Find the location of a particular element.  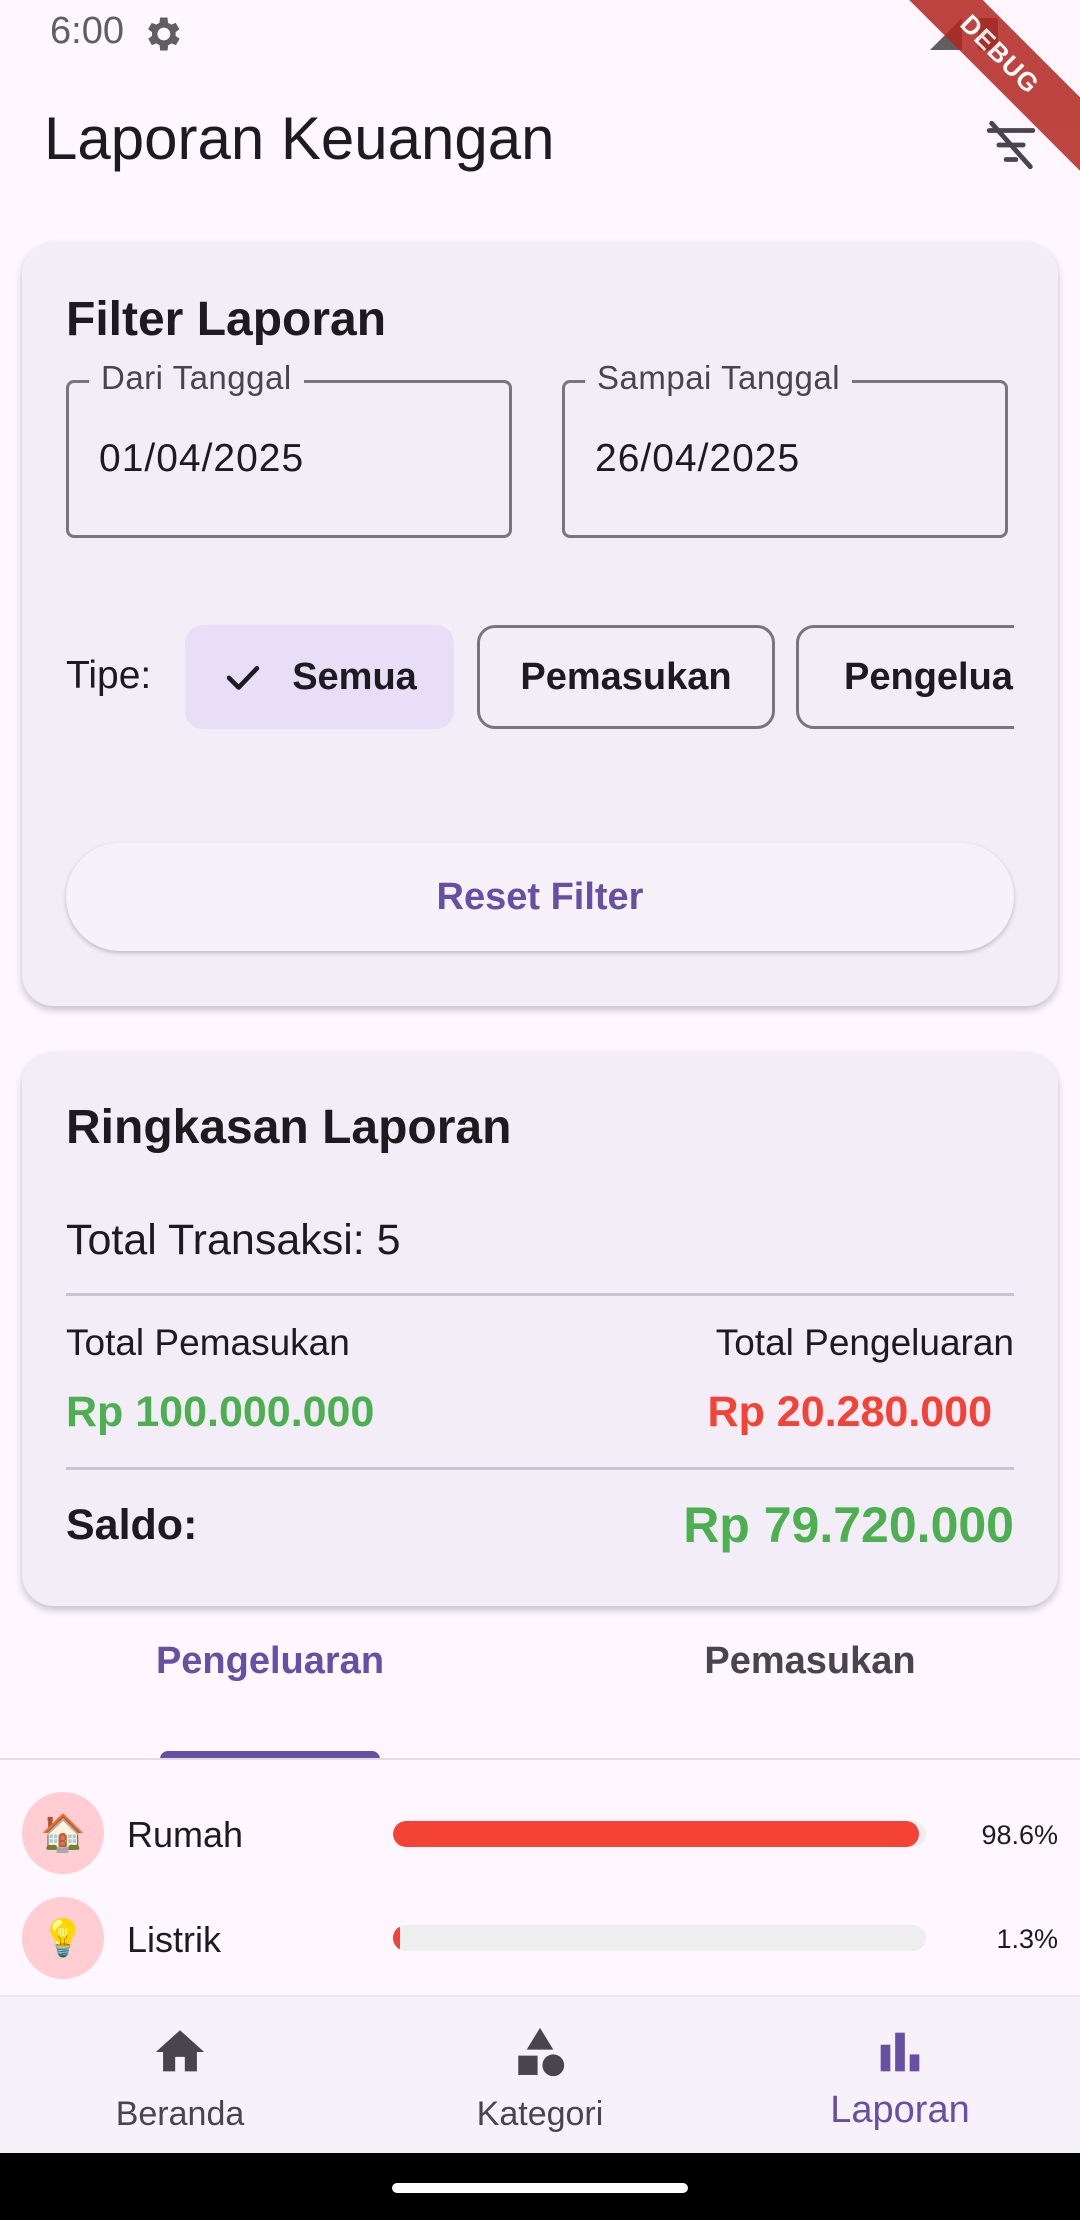

category-bar-rumah is located at coordinates (659, 1834).